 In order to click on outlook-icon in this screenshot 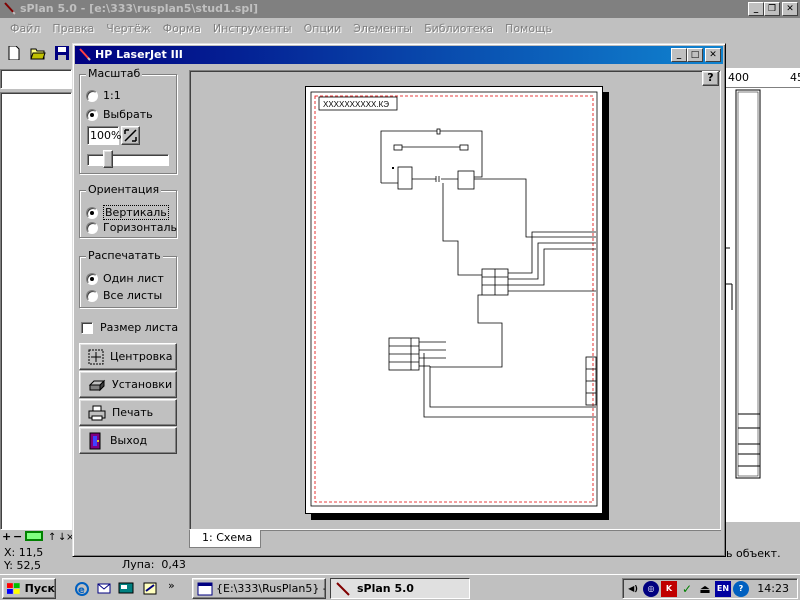, I will do `click(104, 588)`.